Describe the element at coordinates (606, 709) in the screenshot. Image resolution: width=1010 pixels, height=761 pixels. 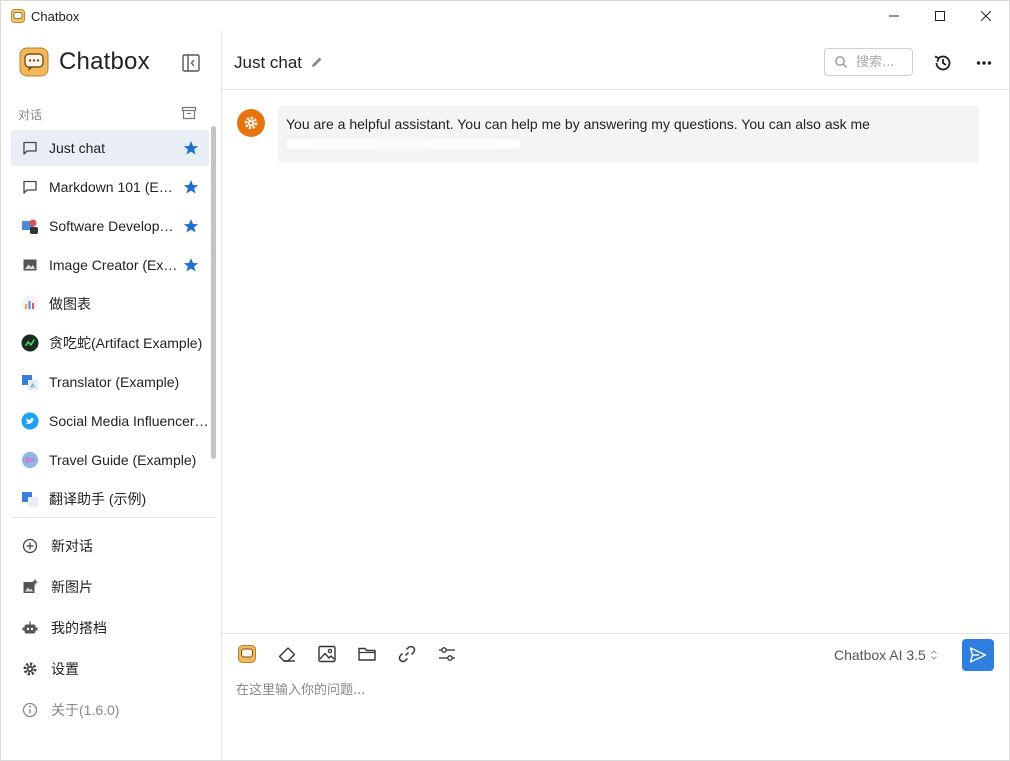
I see `message-input` at that location.